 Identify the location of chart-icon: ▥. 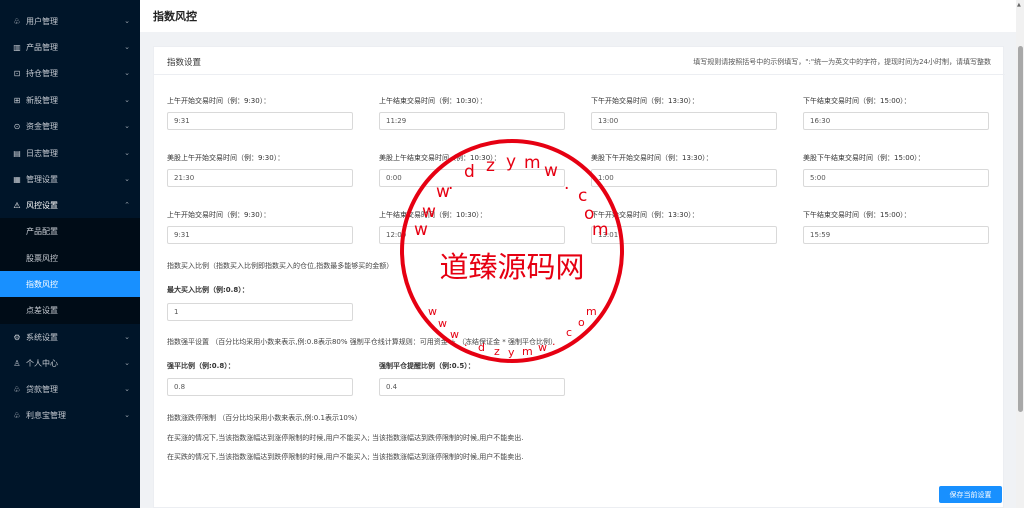
(17, 47).